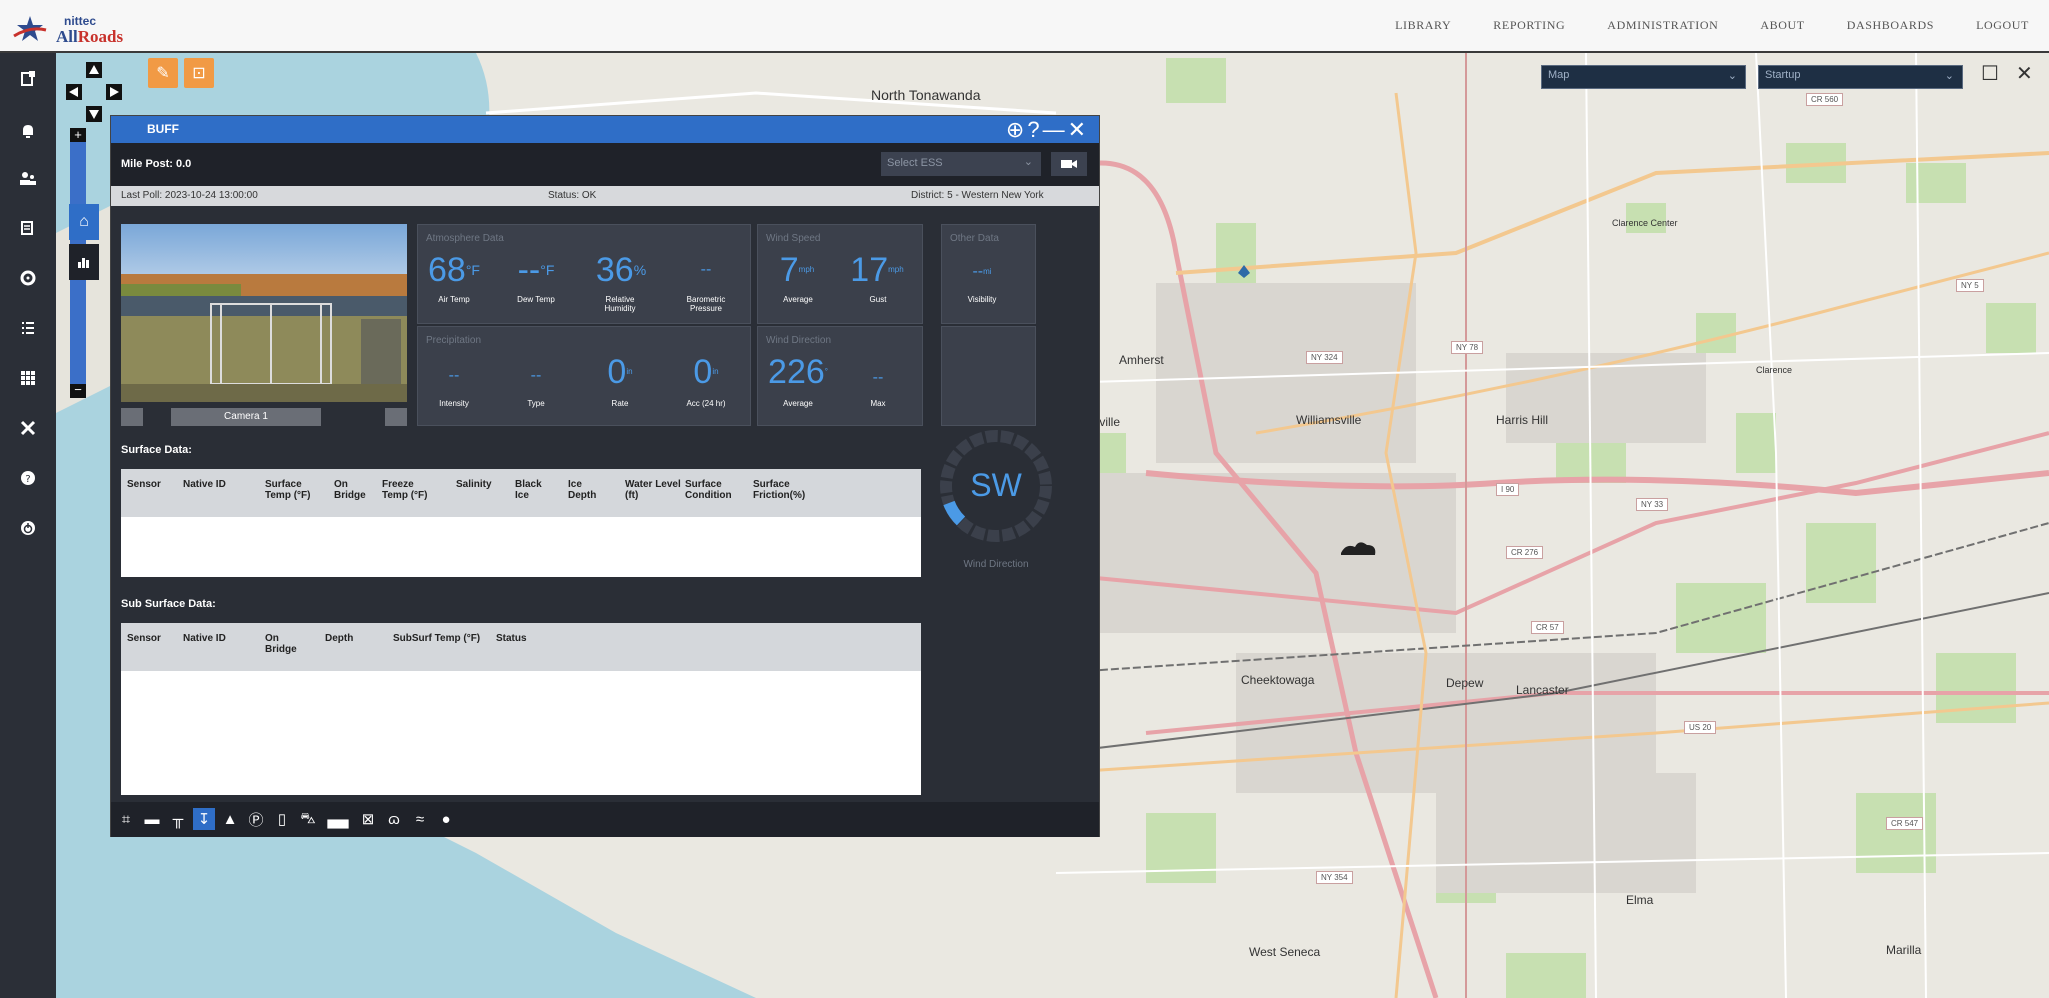 Image resolution: width=2049 pixels, height=998 pixels. What do you see at coordinates (405, 490) in the screenshot?
I see `col-freeze-temp: Freeze Temp (°F)` at bounding box center [405, 490].